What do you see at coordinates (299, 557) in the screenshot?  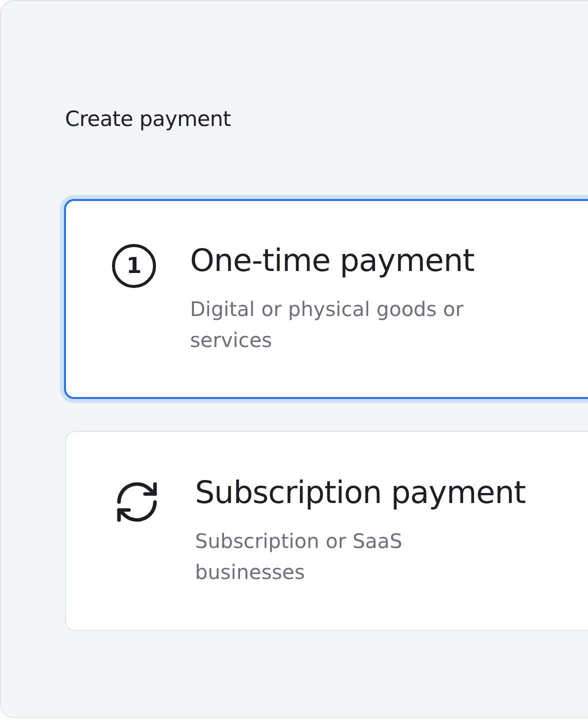 I see `option-description: Subscription or SaaS businesses` at bounding box center [299, 557].